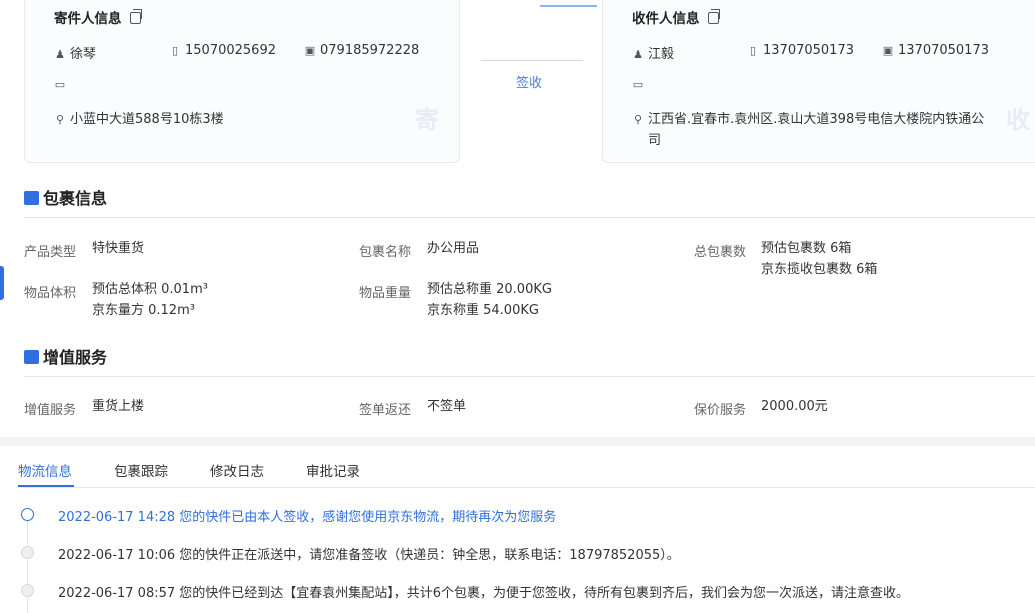  What do you see at coordinates (385, 410) in the screenshot?
I see `receipt-label: 签单返还` at bounding box center [385, 410].